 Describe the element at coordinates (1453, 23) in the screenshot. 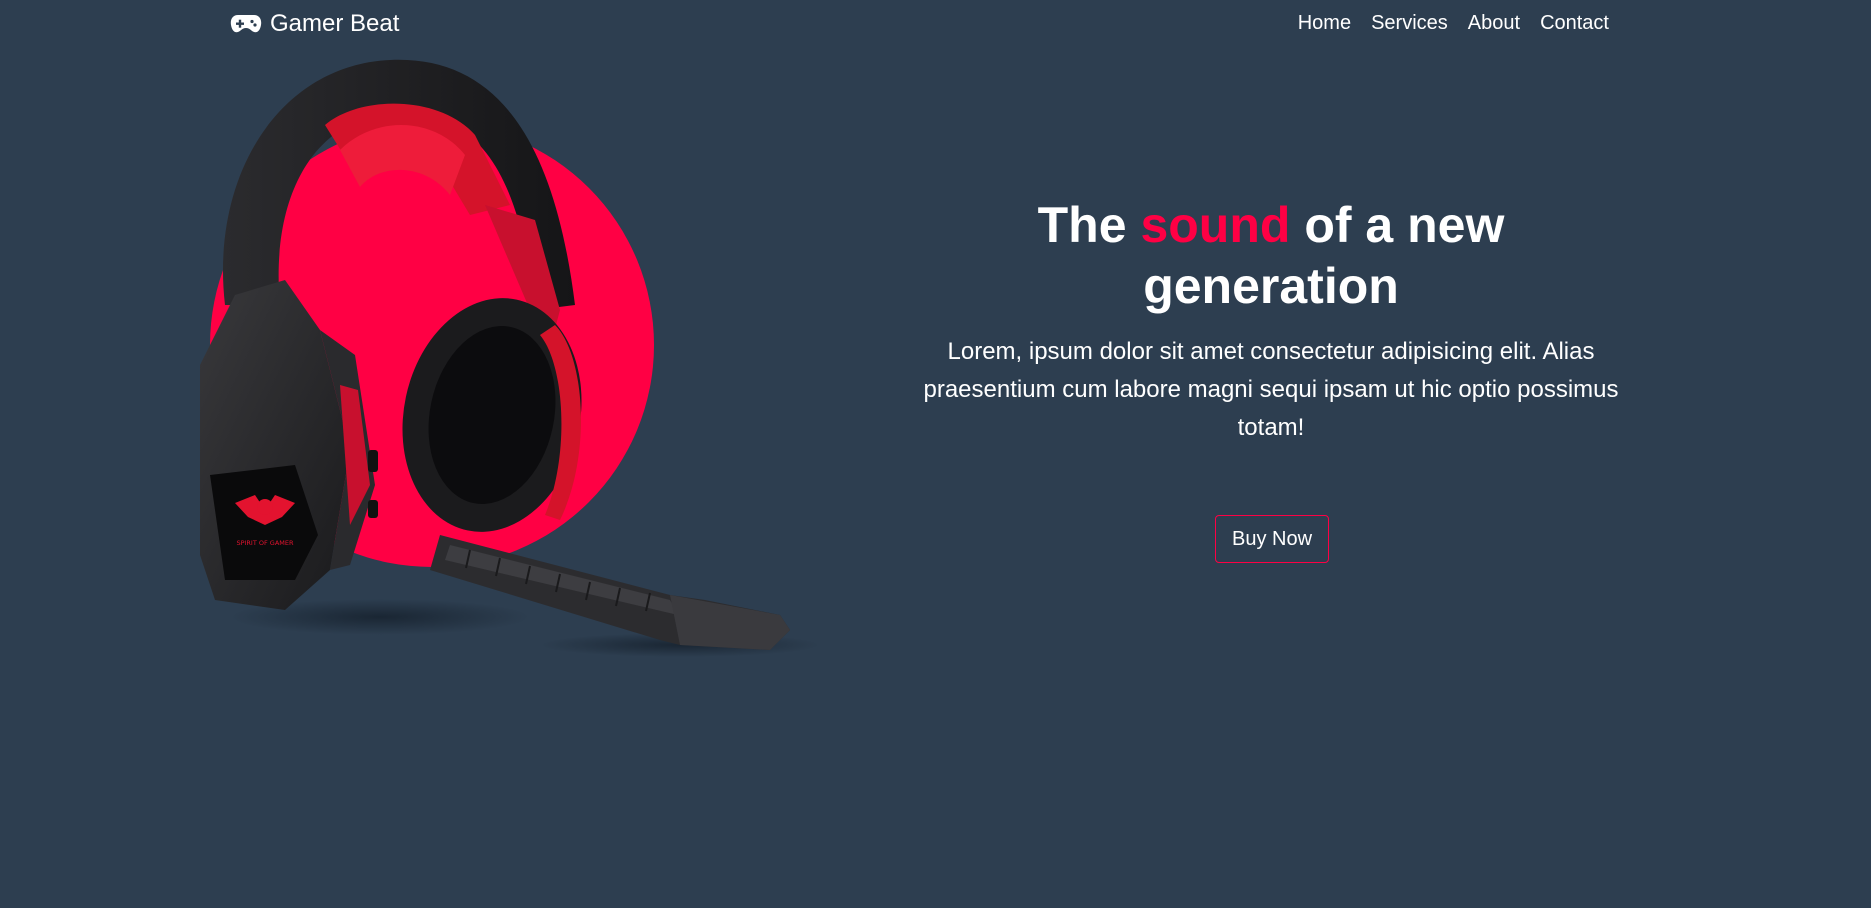

I see `nav-links: Home Services About Contact` at that location.